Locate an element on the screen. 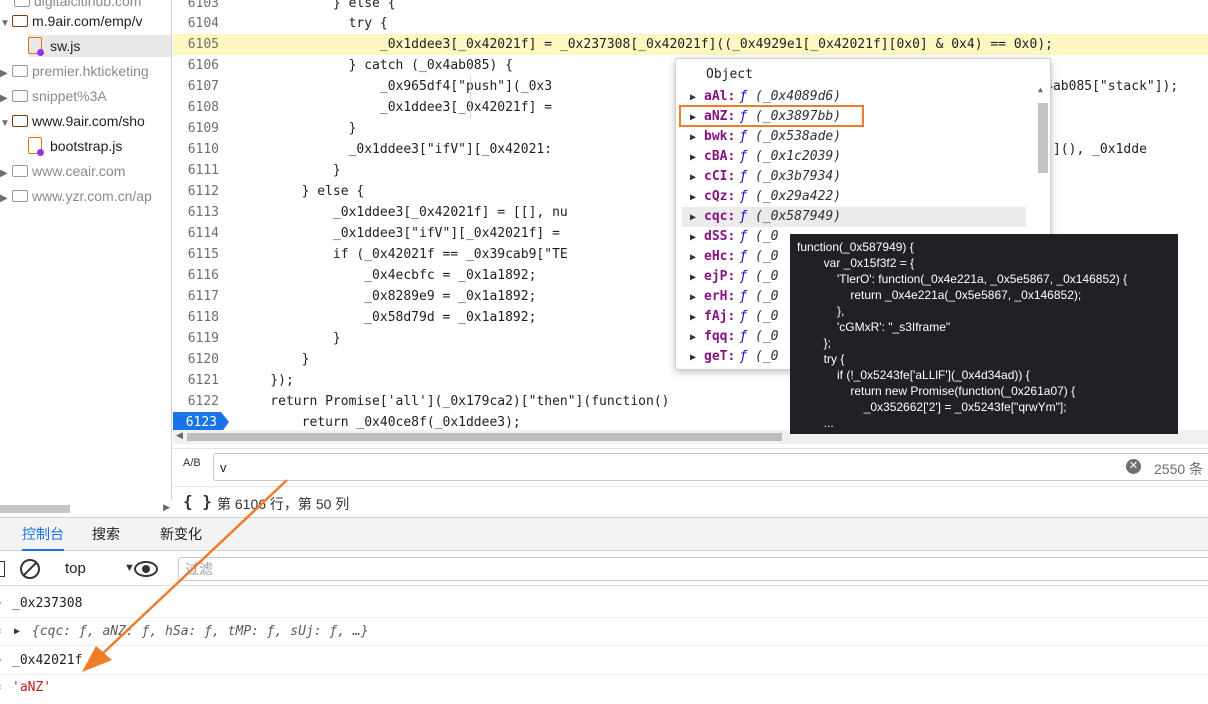 Image resolution: width=1208 pixels, height=704 pixels. popover-title: Object is located at coordinates (729, 74).